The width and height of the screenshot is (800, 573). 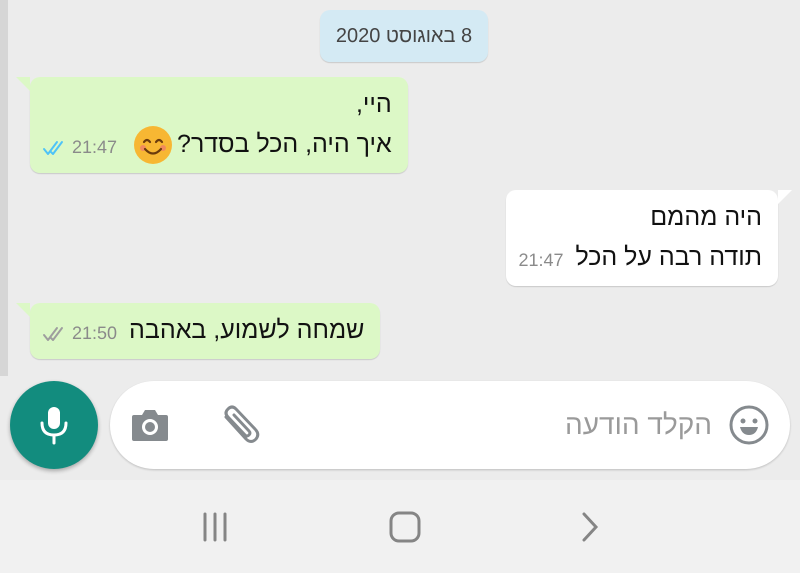 I want to click on camera-icon, so click(x=150, y=425).